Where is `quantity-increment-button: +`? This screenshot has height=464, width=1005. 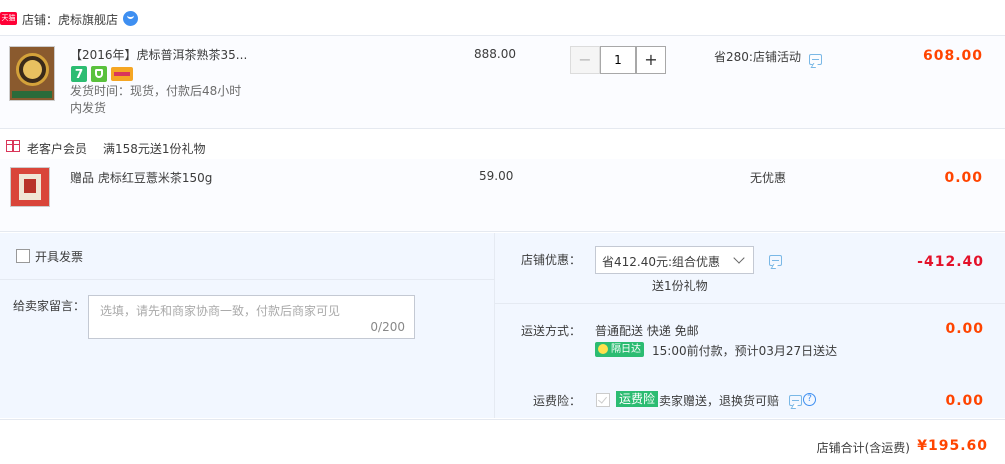 quantity-increment-button: + is located at coordinates (651, 60).